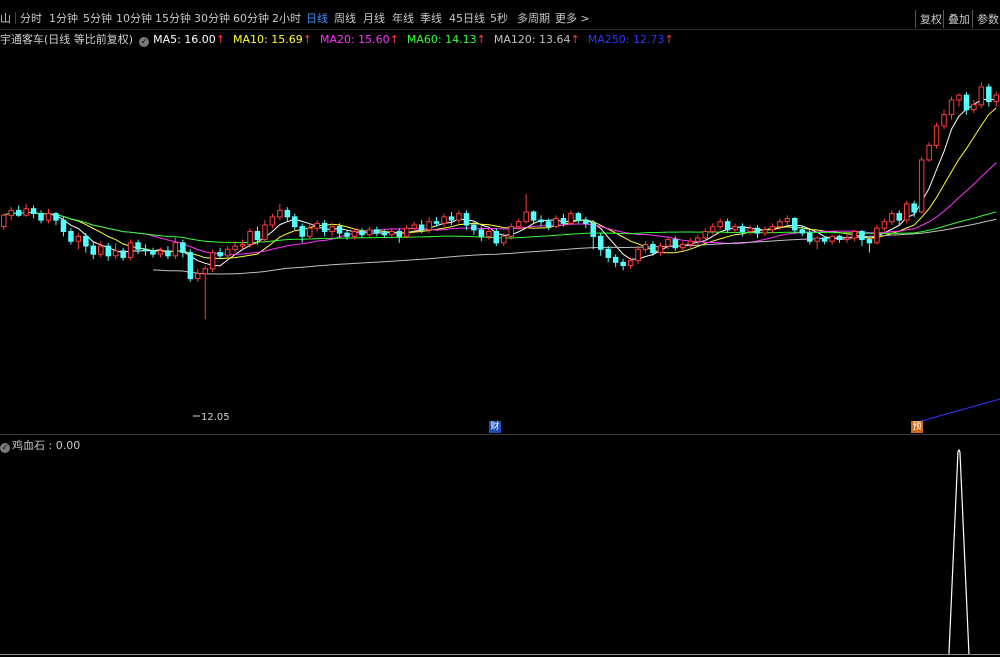  Describe the element at coordinates (212, 18) in the screenshot. I see `tab-period-5: 30分钟` at that location.